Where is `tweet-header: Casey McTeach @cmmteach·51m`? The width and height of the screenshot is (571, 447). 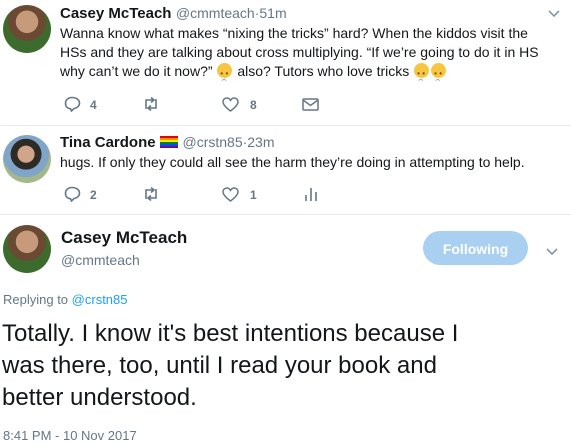
tweet-header: Casey McTeach @cmmteach·51m is located at coordinates (173, 14).